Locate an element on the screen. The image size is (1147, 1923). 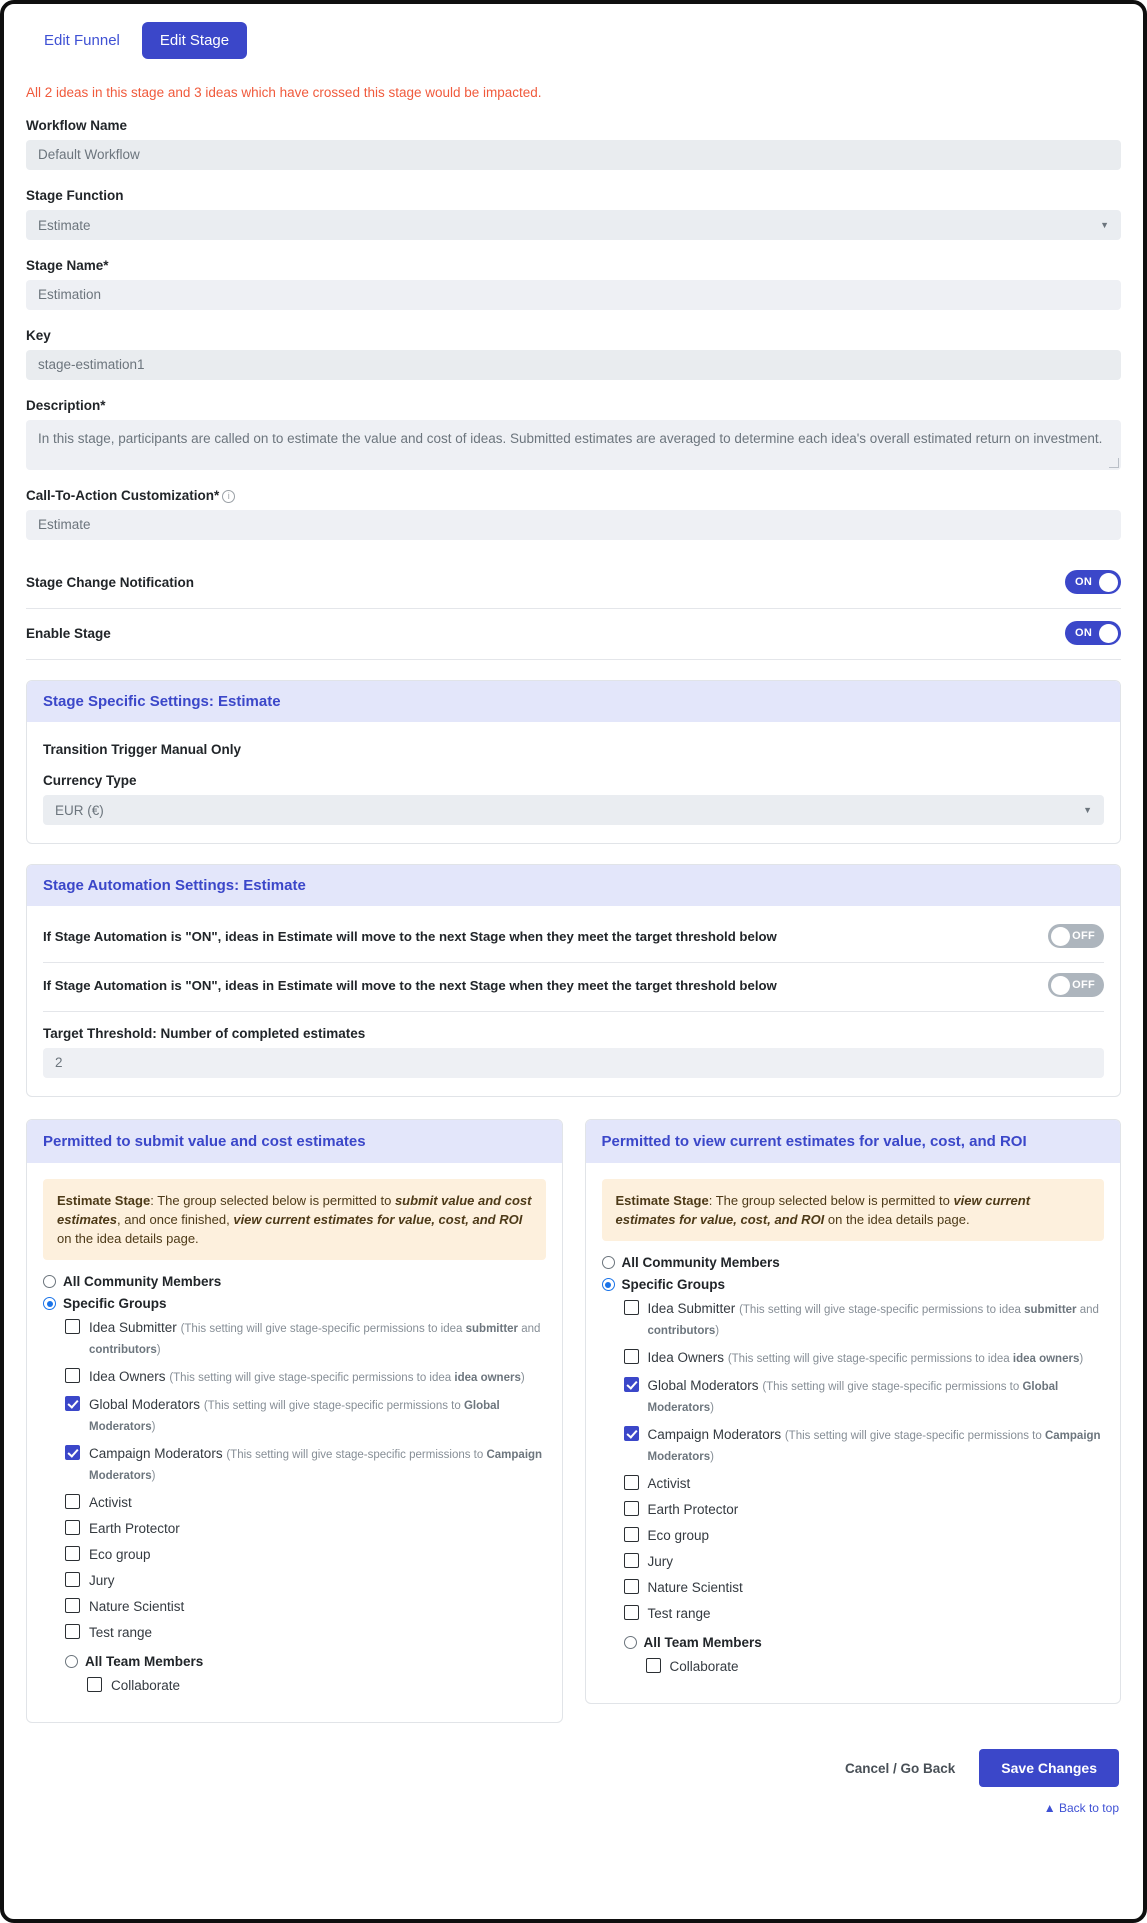
radio-all-team-members-right: All Team Members is located at coordinates (864, 1642).